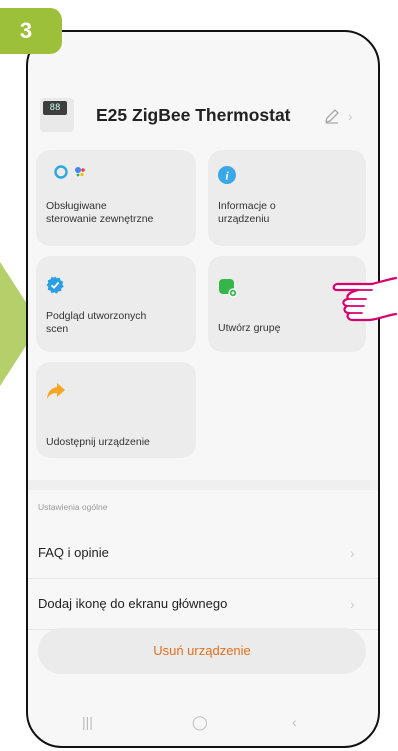 This screenshot has height=751, width=398. I want to click on device-header: 88 E25 ZigBee Thermostat ›, so click(203, 118).